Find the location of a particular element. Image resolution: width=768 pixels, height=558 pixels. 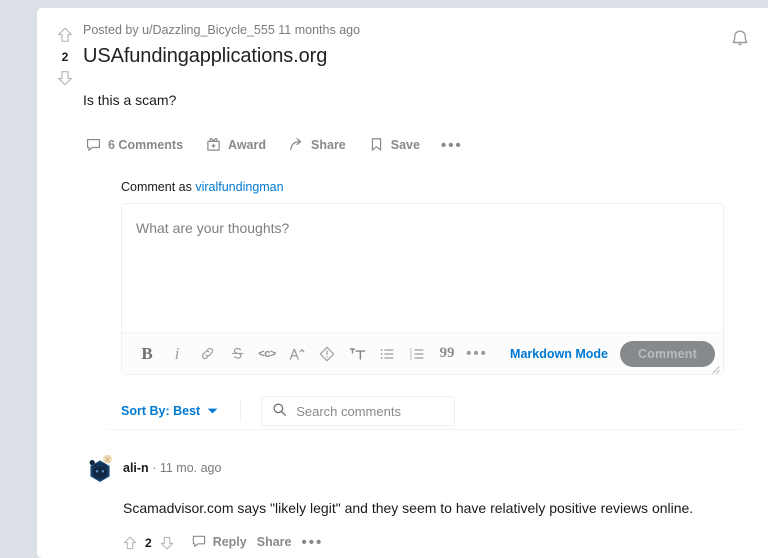

strikethrough-icon is located at coordinates (237, 354).